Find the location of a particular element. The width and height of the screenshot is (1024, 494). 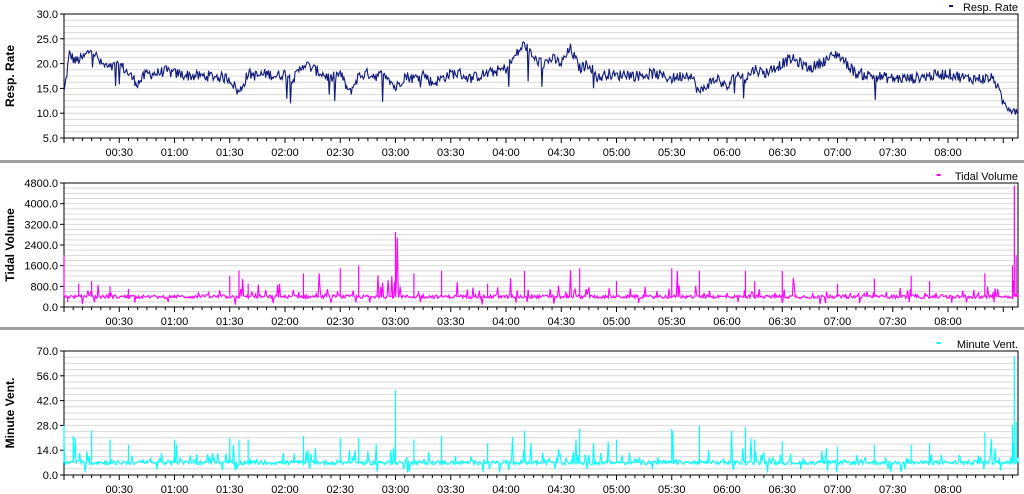

y-tick-label: 56.0 is located at coordinates (47, 377).